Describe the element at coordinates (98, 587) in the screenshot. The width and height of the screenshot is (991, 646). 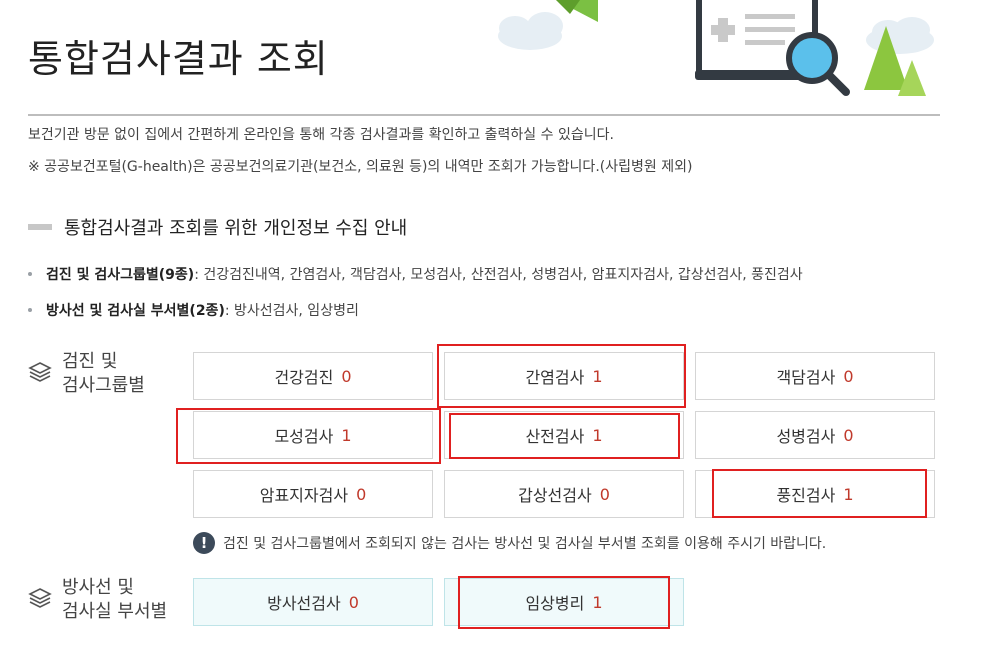
I see `group-label-line: 방사선 및` at that location.